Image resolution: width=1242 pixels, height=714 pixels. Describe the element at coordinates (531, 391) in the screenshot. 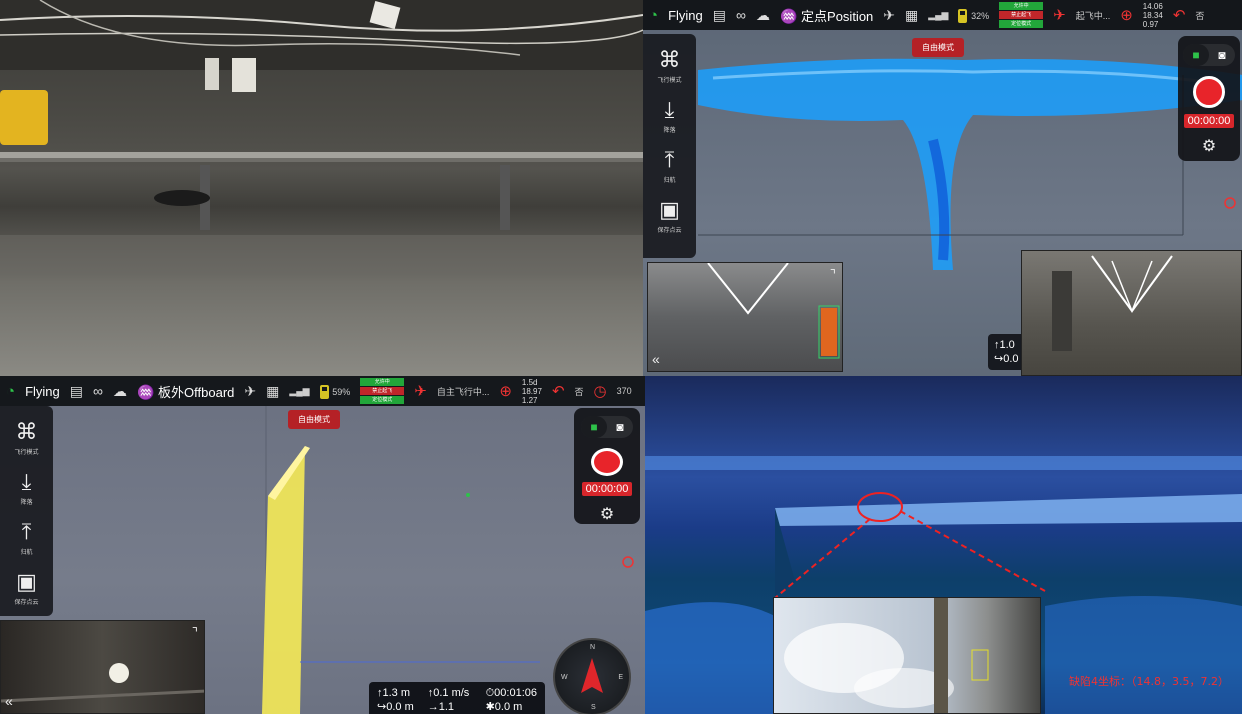

I see `telemetry: 1.5d 18.97 1.27` at that location.